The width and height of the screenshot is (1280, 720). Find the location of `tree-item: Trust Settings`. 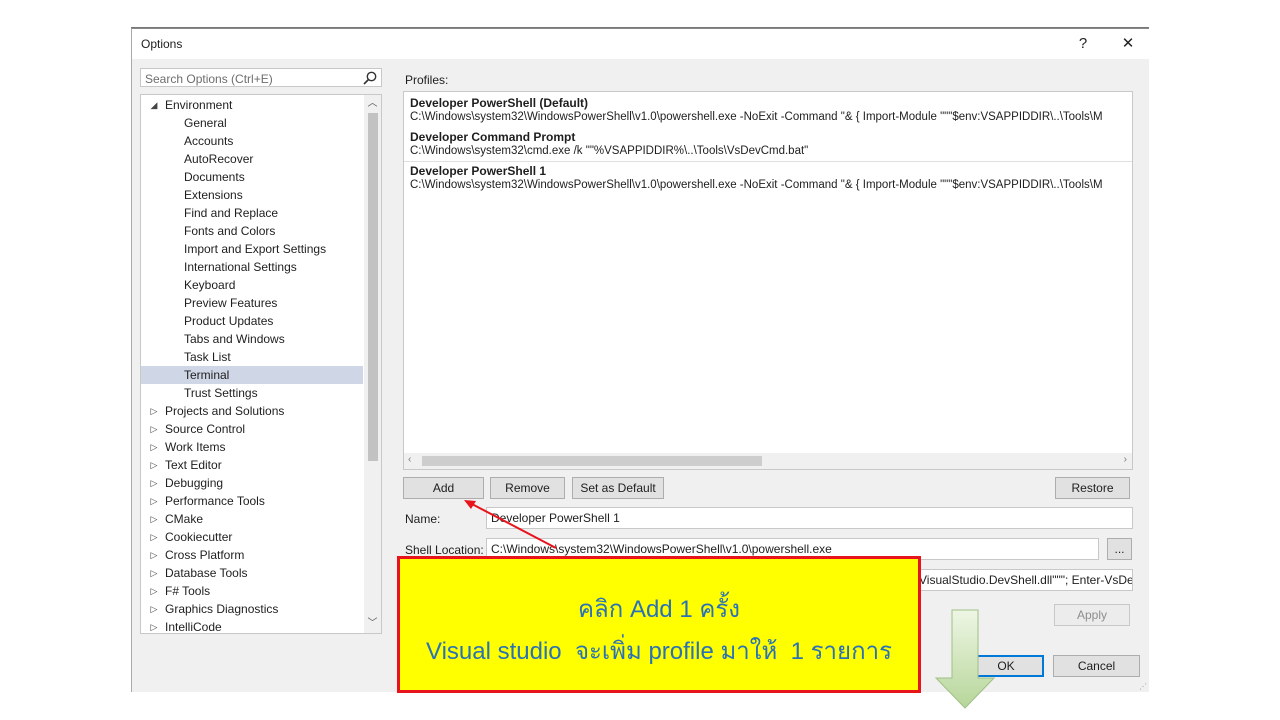

tree-item: Trust Settings is located at coordinates (252, 393).